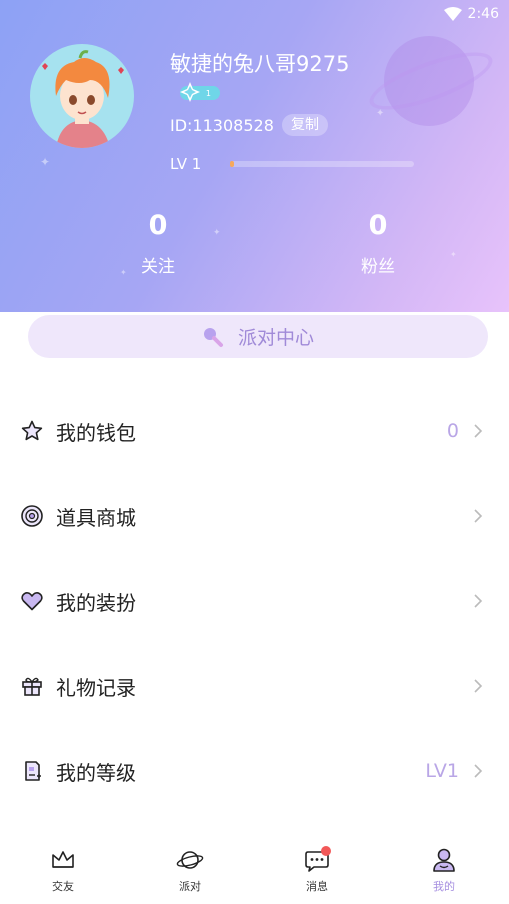  I want to click on star-icon, so click(32, 430).